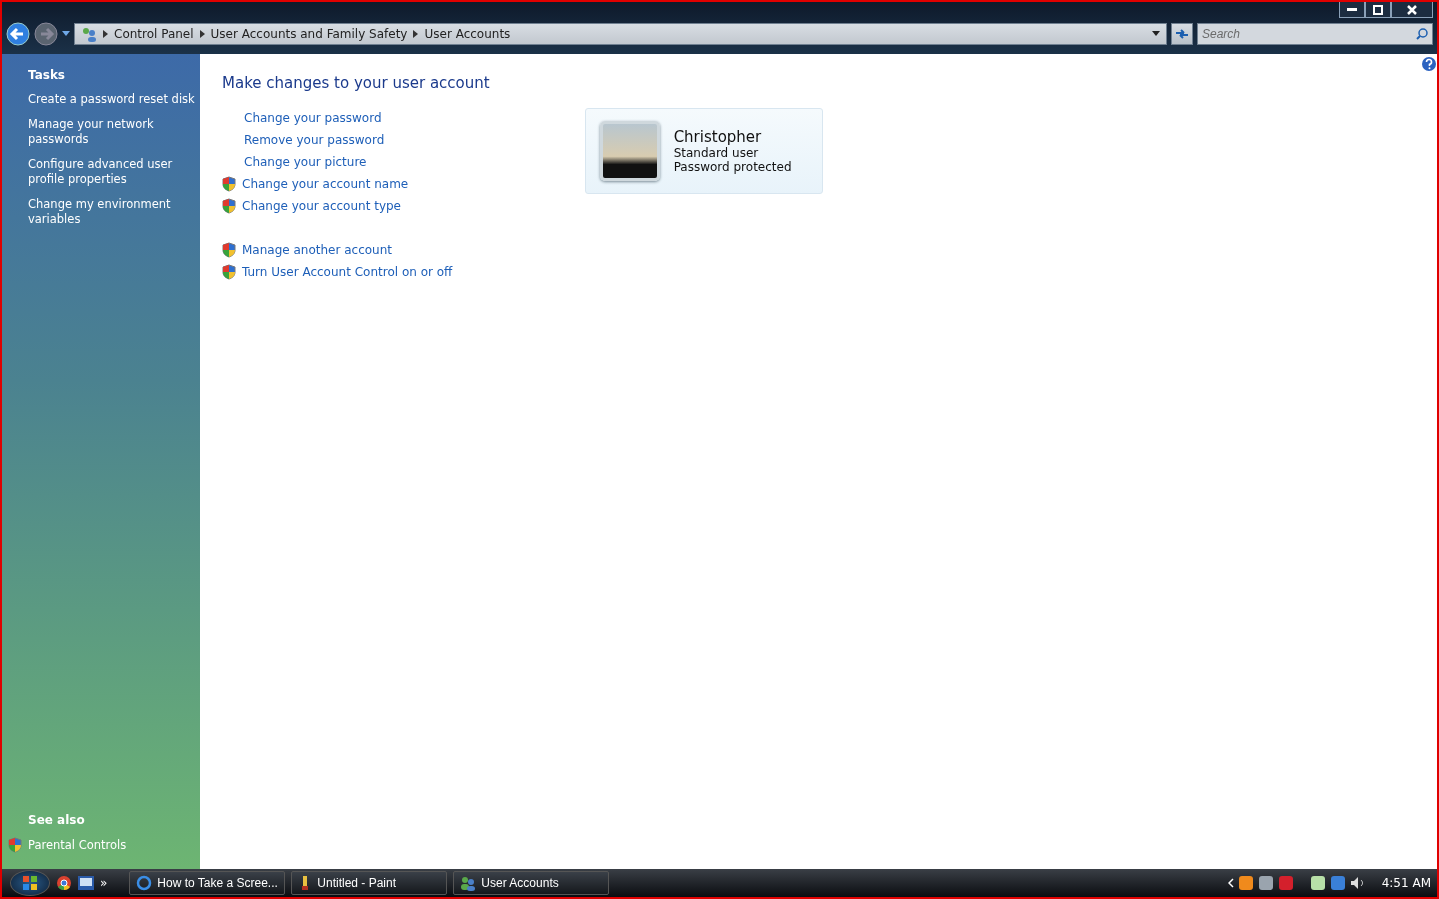  Describe the element at coordinates (112, 132) in the screenshot. I see `task-link: Manage your network passwords` at that location.